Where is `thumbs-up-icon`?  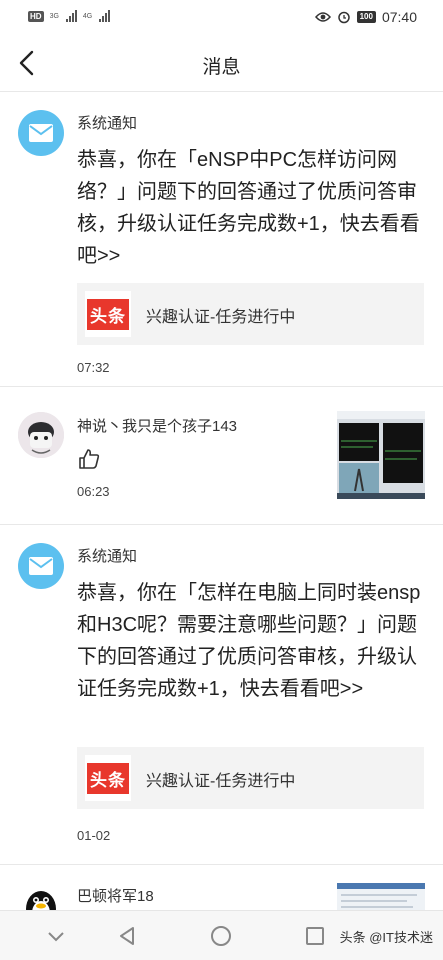
thumbs-up-icon is located at coordinates (89, 459).